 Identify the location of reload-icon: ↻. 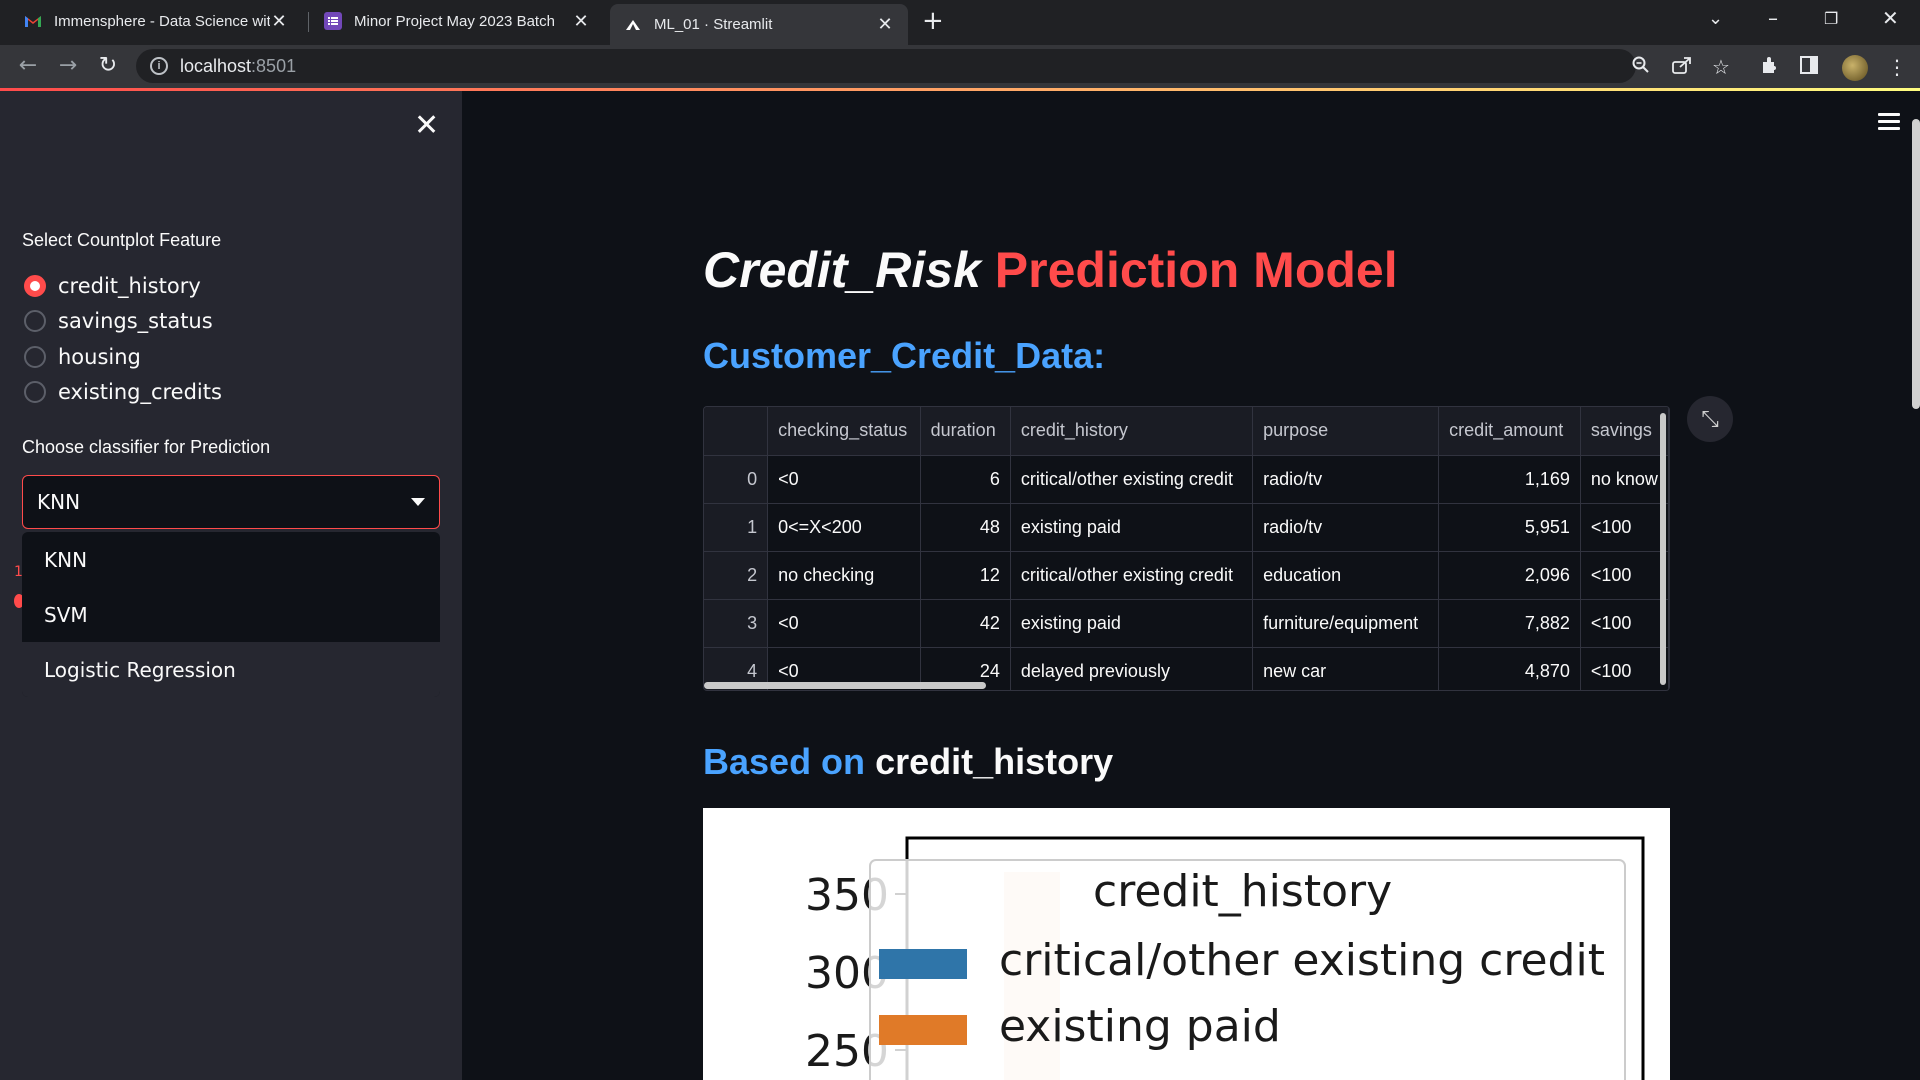
(108, 65).